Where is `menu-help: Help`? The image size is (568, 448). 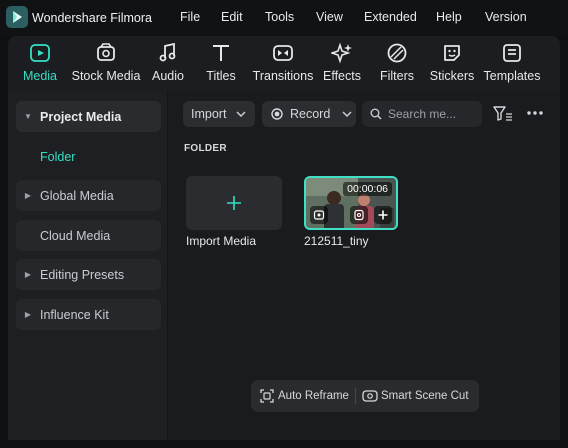
menu-help: Help is located at coordinates (449, 17).